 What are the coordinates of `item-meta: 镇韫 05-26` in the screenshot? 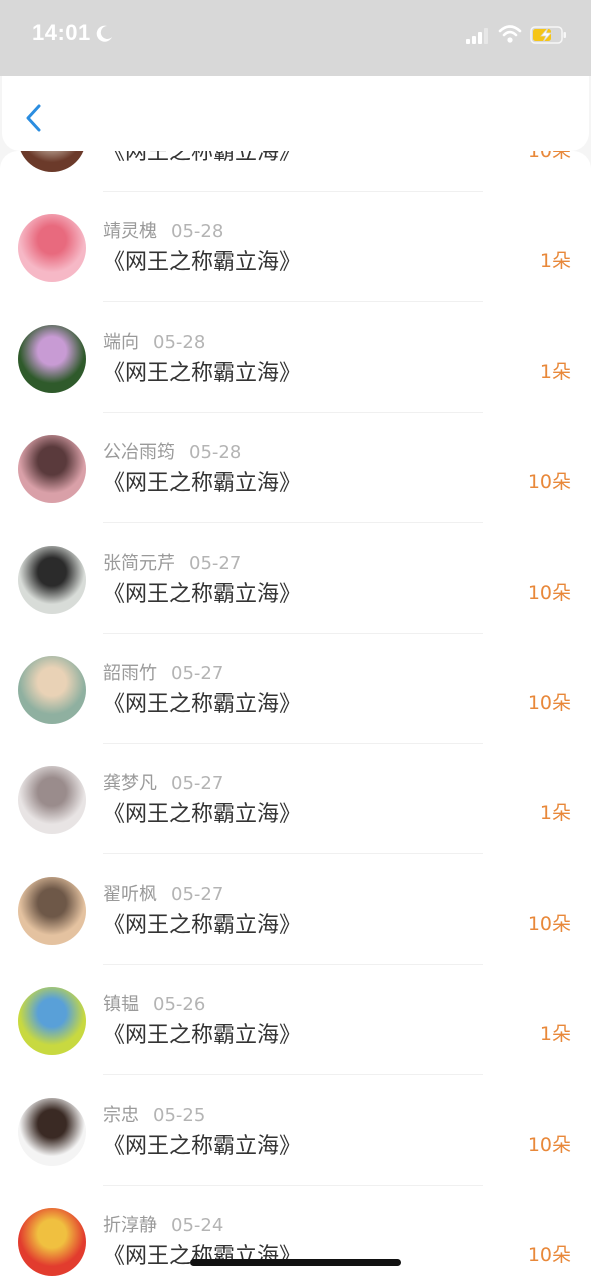 It's located at (154, 1003).